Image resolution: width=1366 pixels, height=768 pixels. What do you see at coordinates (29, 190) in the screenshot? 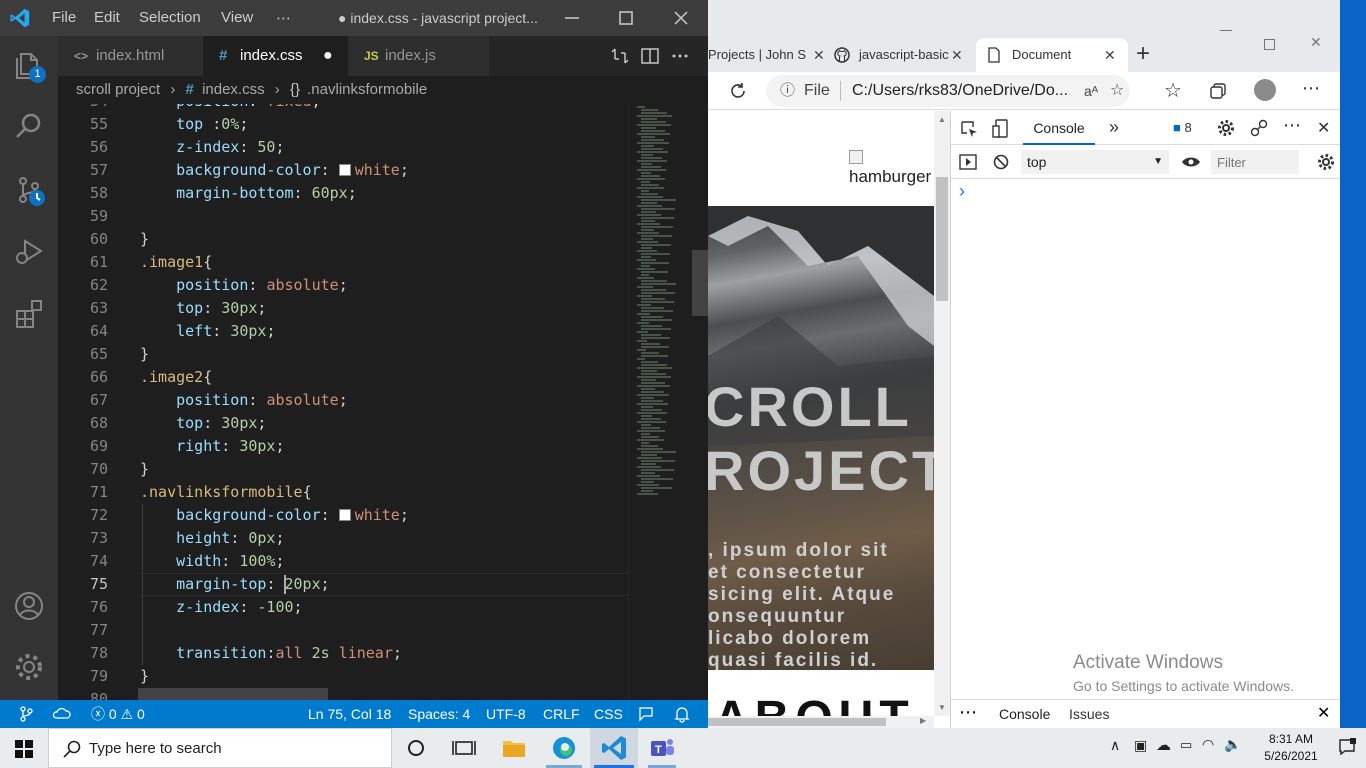
I see `source-control-icon` at bounding box center [29, 190].